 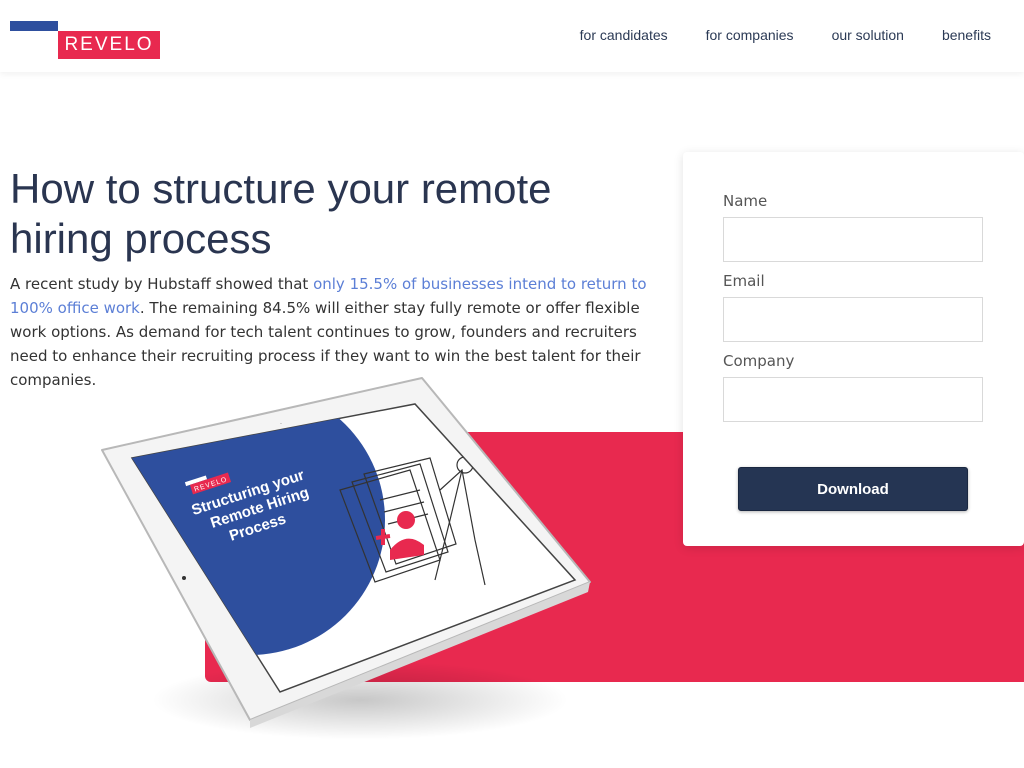 I want to click on email-field, so click(x=853, y=319).